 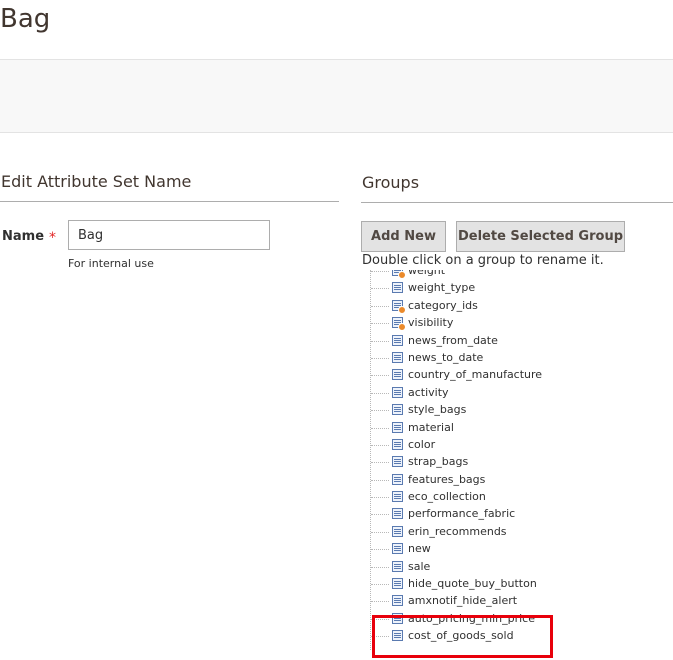 What do you see at coordinates (472, 584) in the screenshot?
I see `tree-node-label: hide_quote_buy_button` at bounding box center [472, 584].